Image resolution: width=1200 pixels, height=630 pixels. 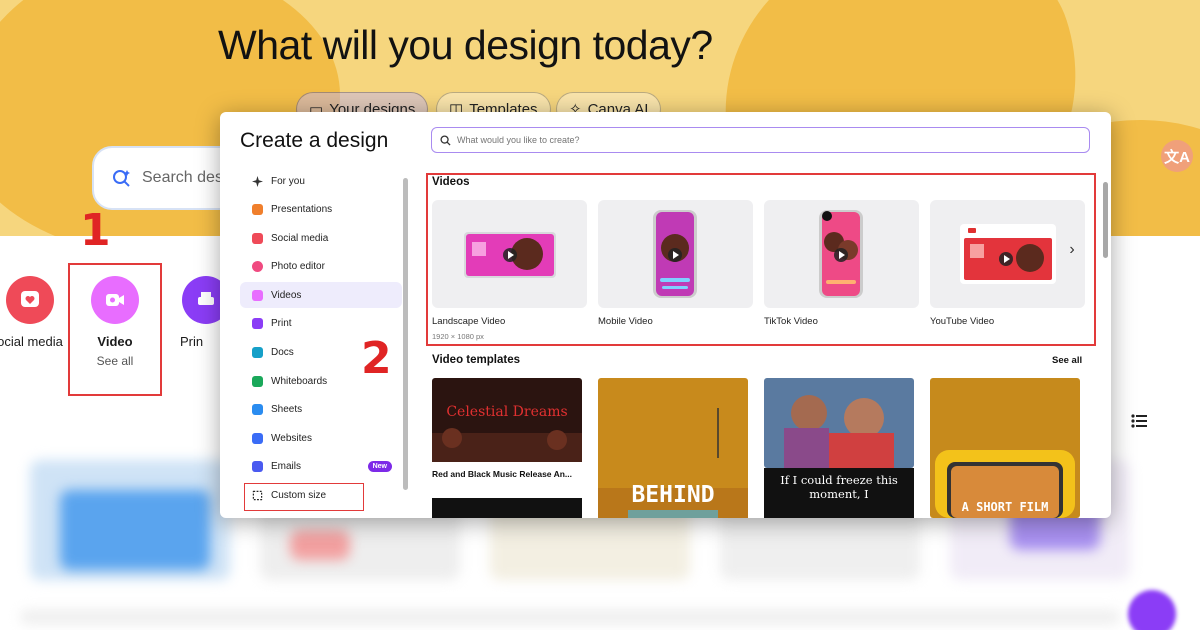 I want to click on sidebar-item-label: Websites, so click(x=291, y=438).